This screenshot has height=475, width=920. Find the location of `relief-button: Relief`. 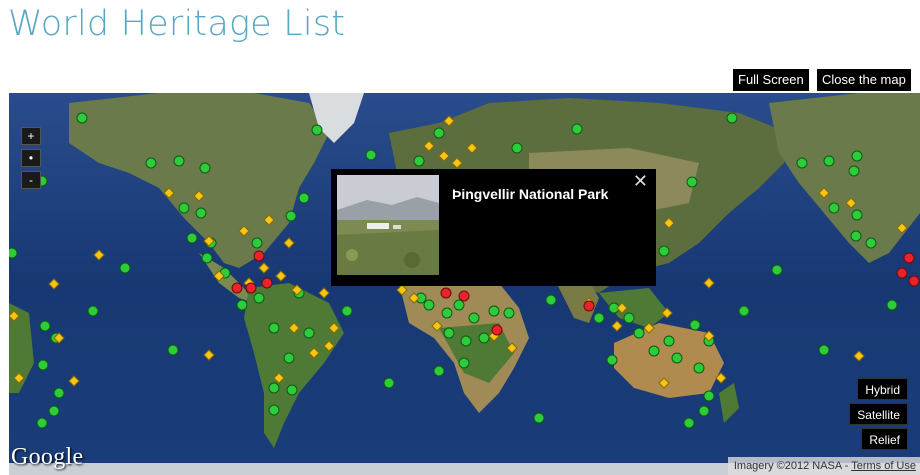

relief-button: Relief is located at coordinates (884, 439).